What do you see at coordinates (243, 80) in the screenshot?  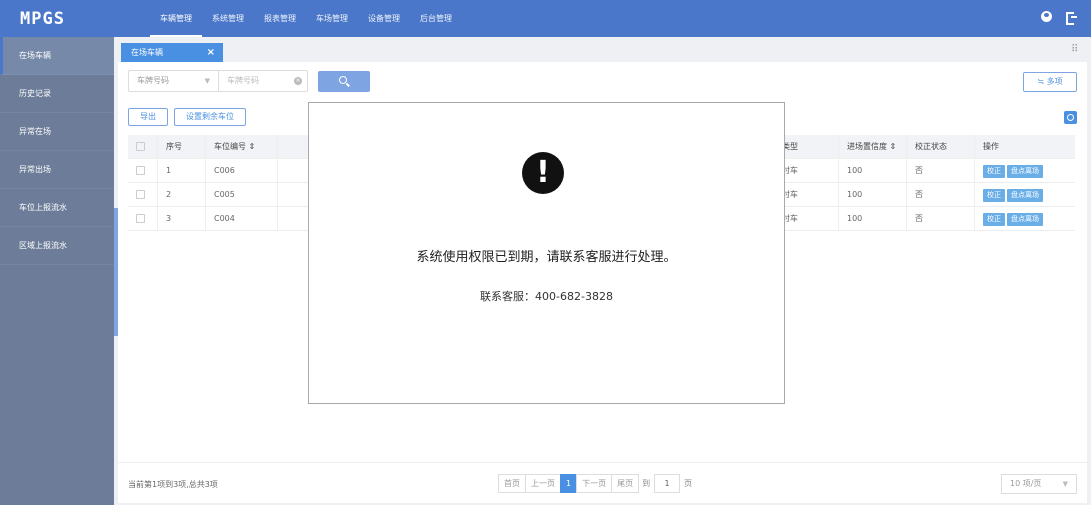 I see `plate-search-placeholder: 车牌号码` at bounding box center [243, 80].